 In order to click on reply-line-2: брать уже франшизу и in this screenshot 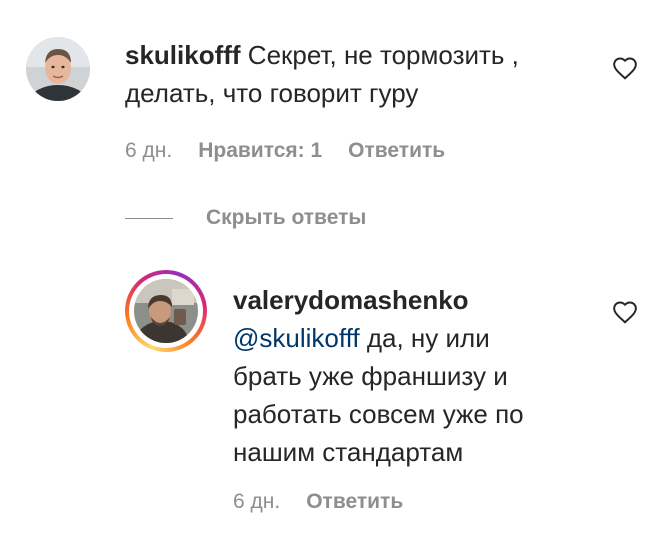, I will do `click(370, 376)`.